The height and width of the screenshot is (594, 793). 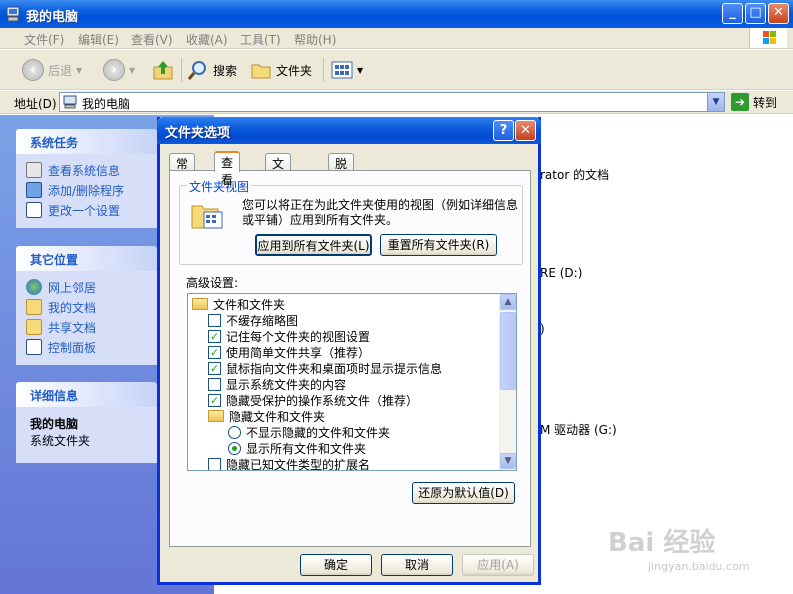 What do you see at coordinates (98, 39) in the screenshot?
I see `menu-edit: 编辑(E)` at bounding box center [98, 39].